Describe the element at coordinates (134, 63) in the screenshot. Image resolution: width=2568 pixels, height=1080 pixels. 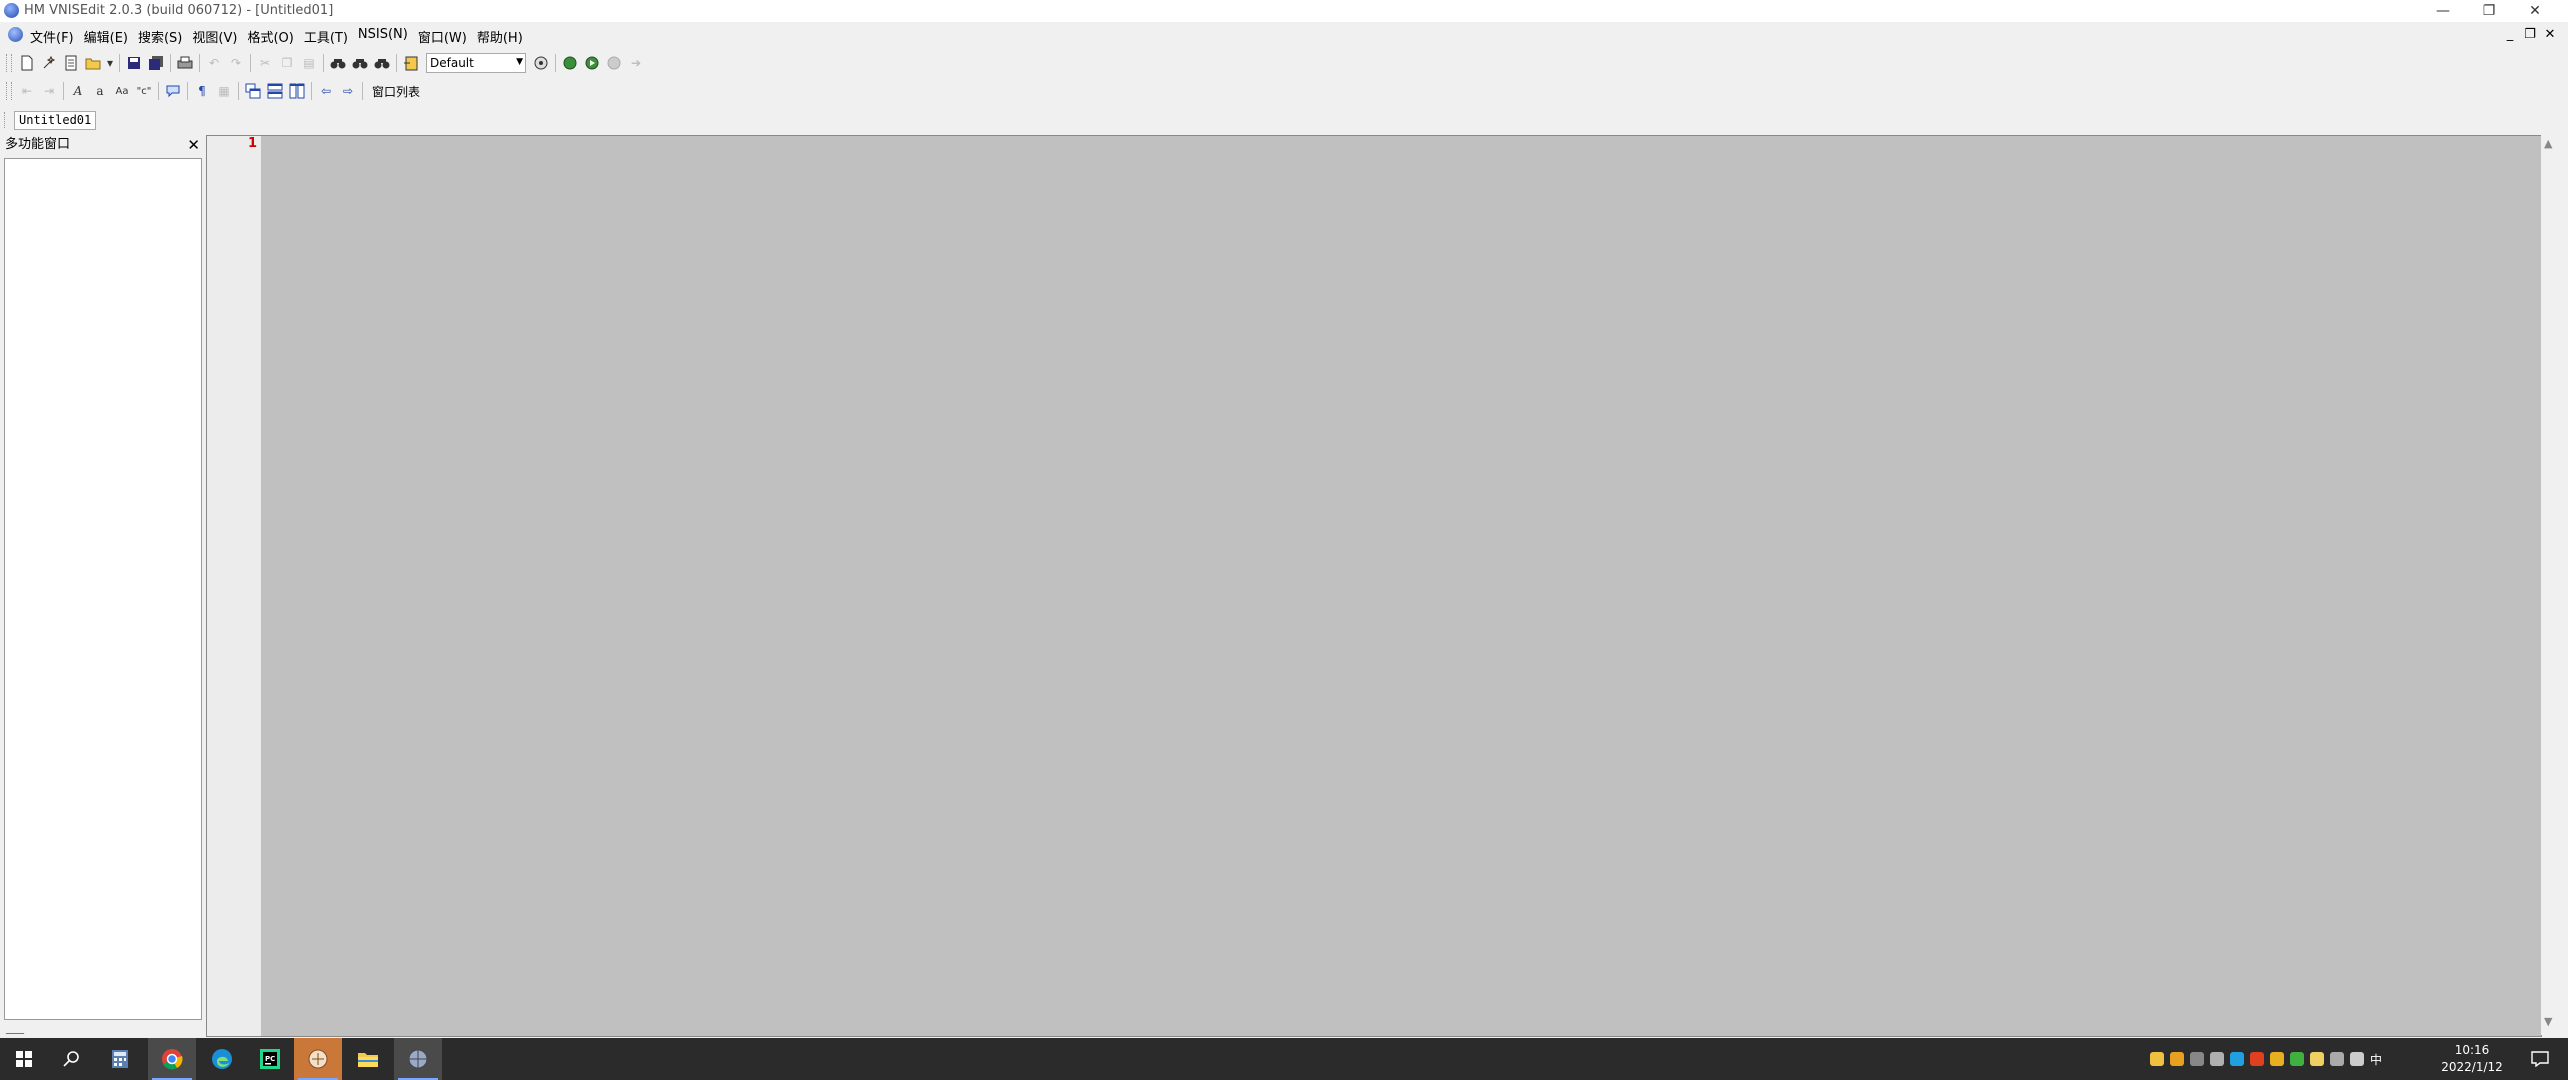
I see `save-icon` at that location.